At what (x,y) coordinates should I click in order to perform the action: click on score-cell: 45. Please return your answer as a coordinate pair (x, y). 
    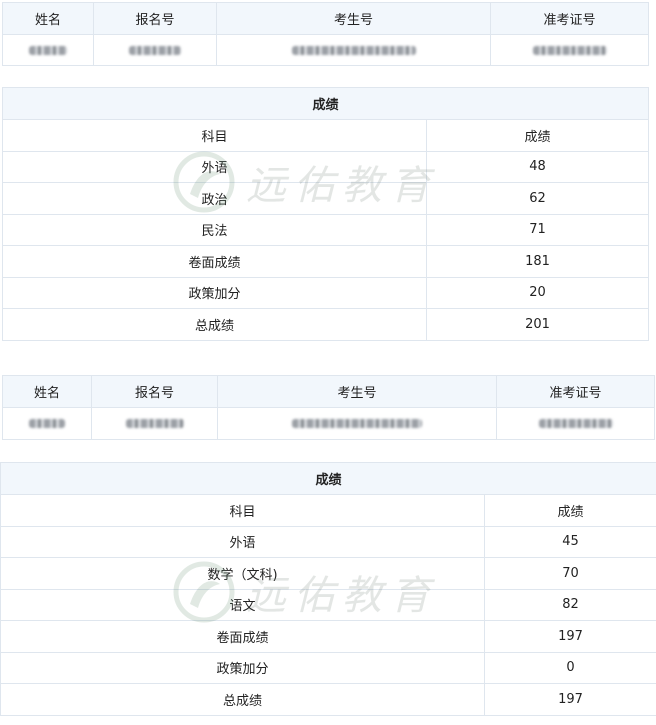
    Looking at the image, I should click on (569, 541).